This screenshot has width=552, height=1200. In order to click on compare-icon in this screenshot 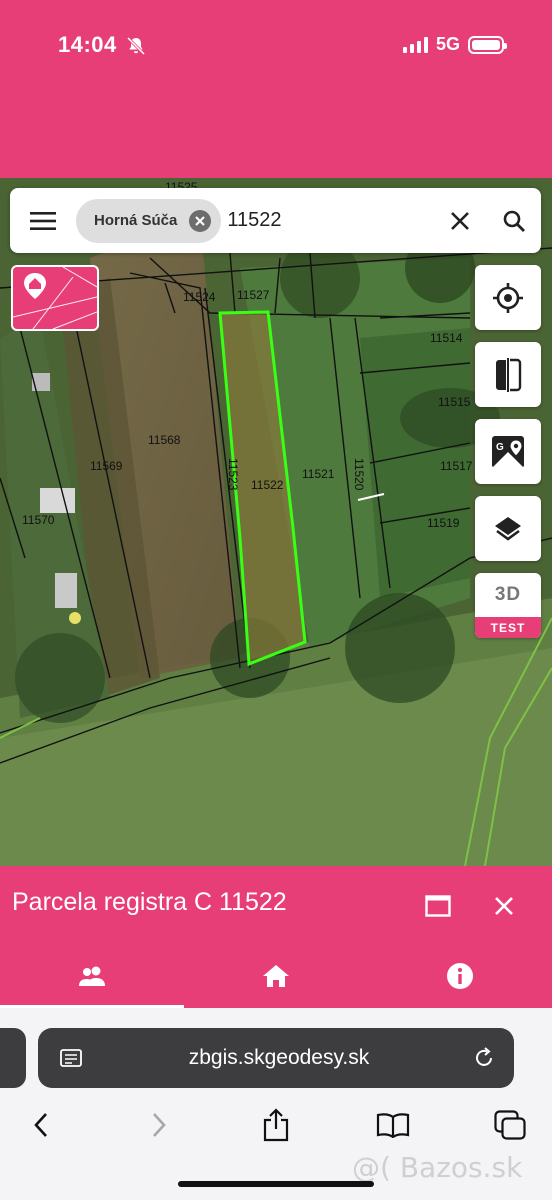, I will do `click(509, 374)`.